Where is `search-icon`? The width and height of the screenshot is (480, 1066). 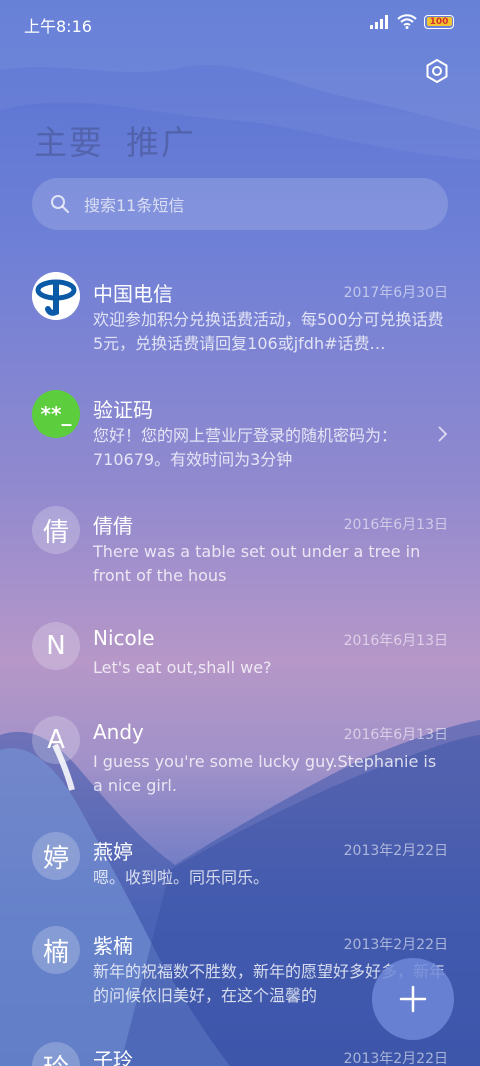 search-icon is located at coordinates (60, 204).